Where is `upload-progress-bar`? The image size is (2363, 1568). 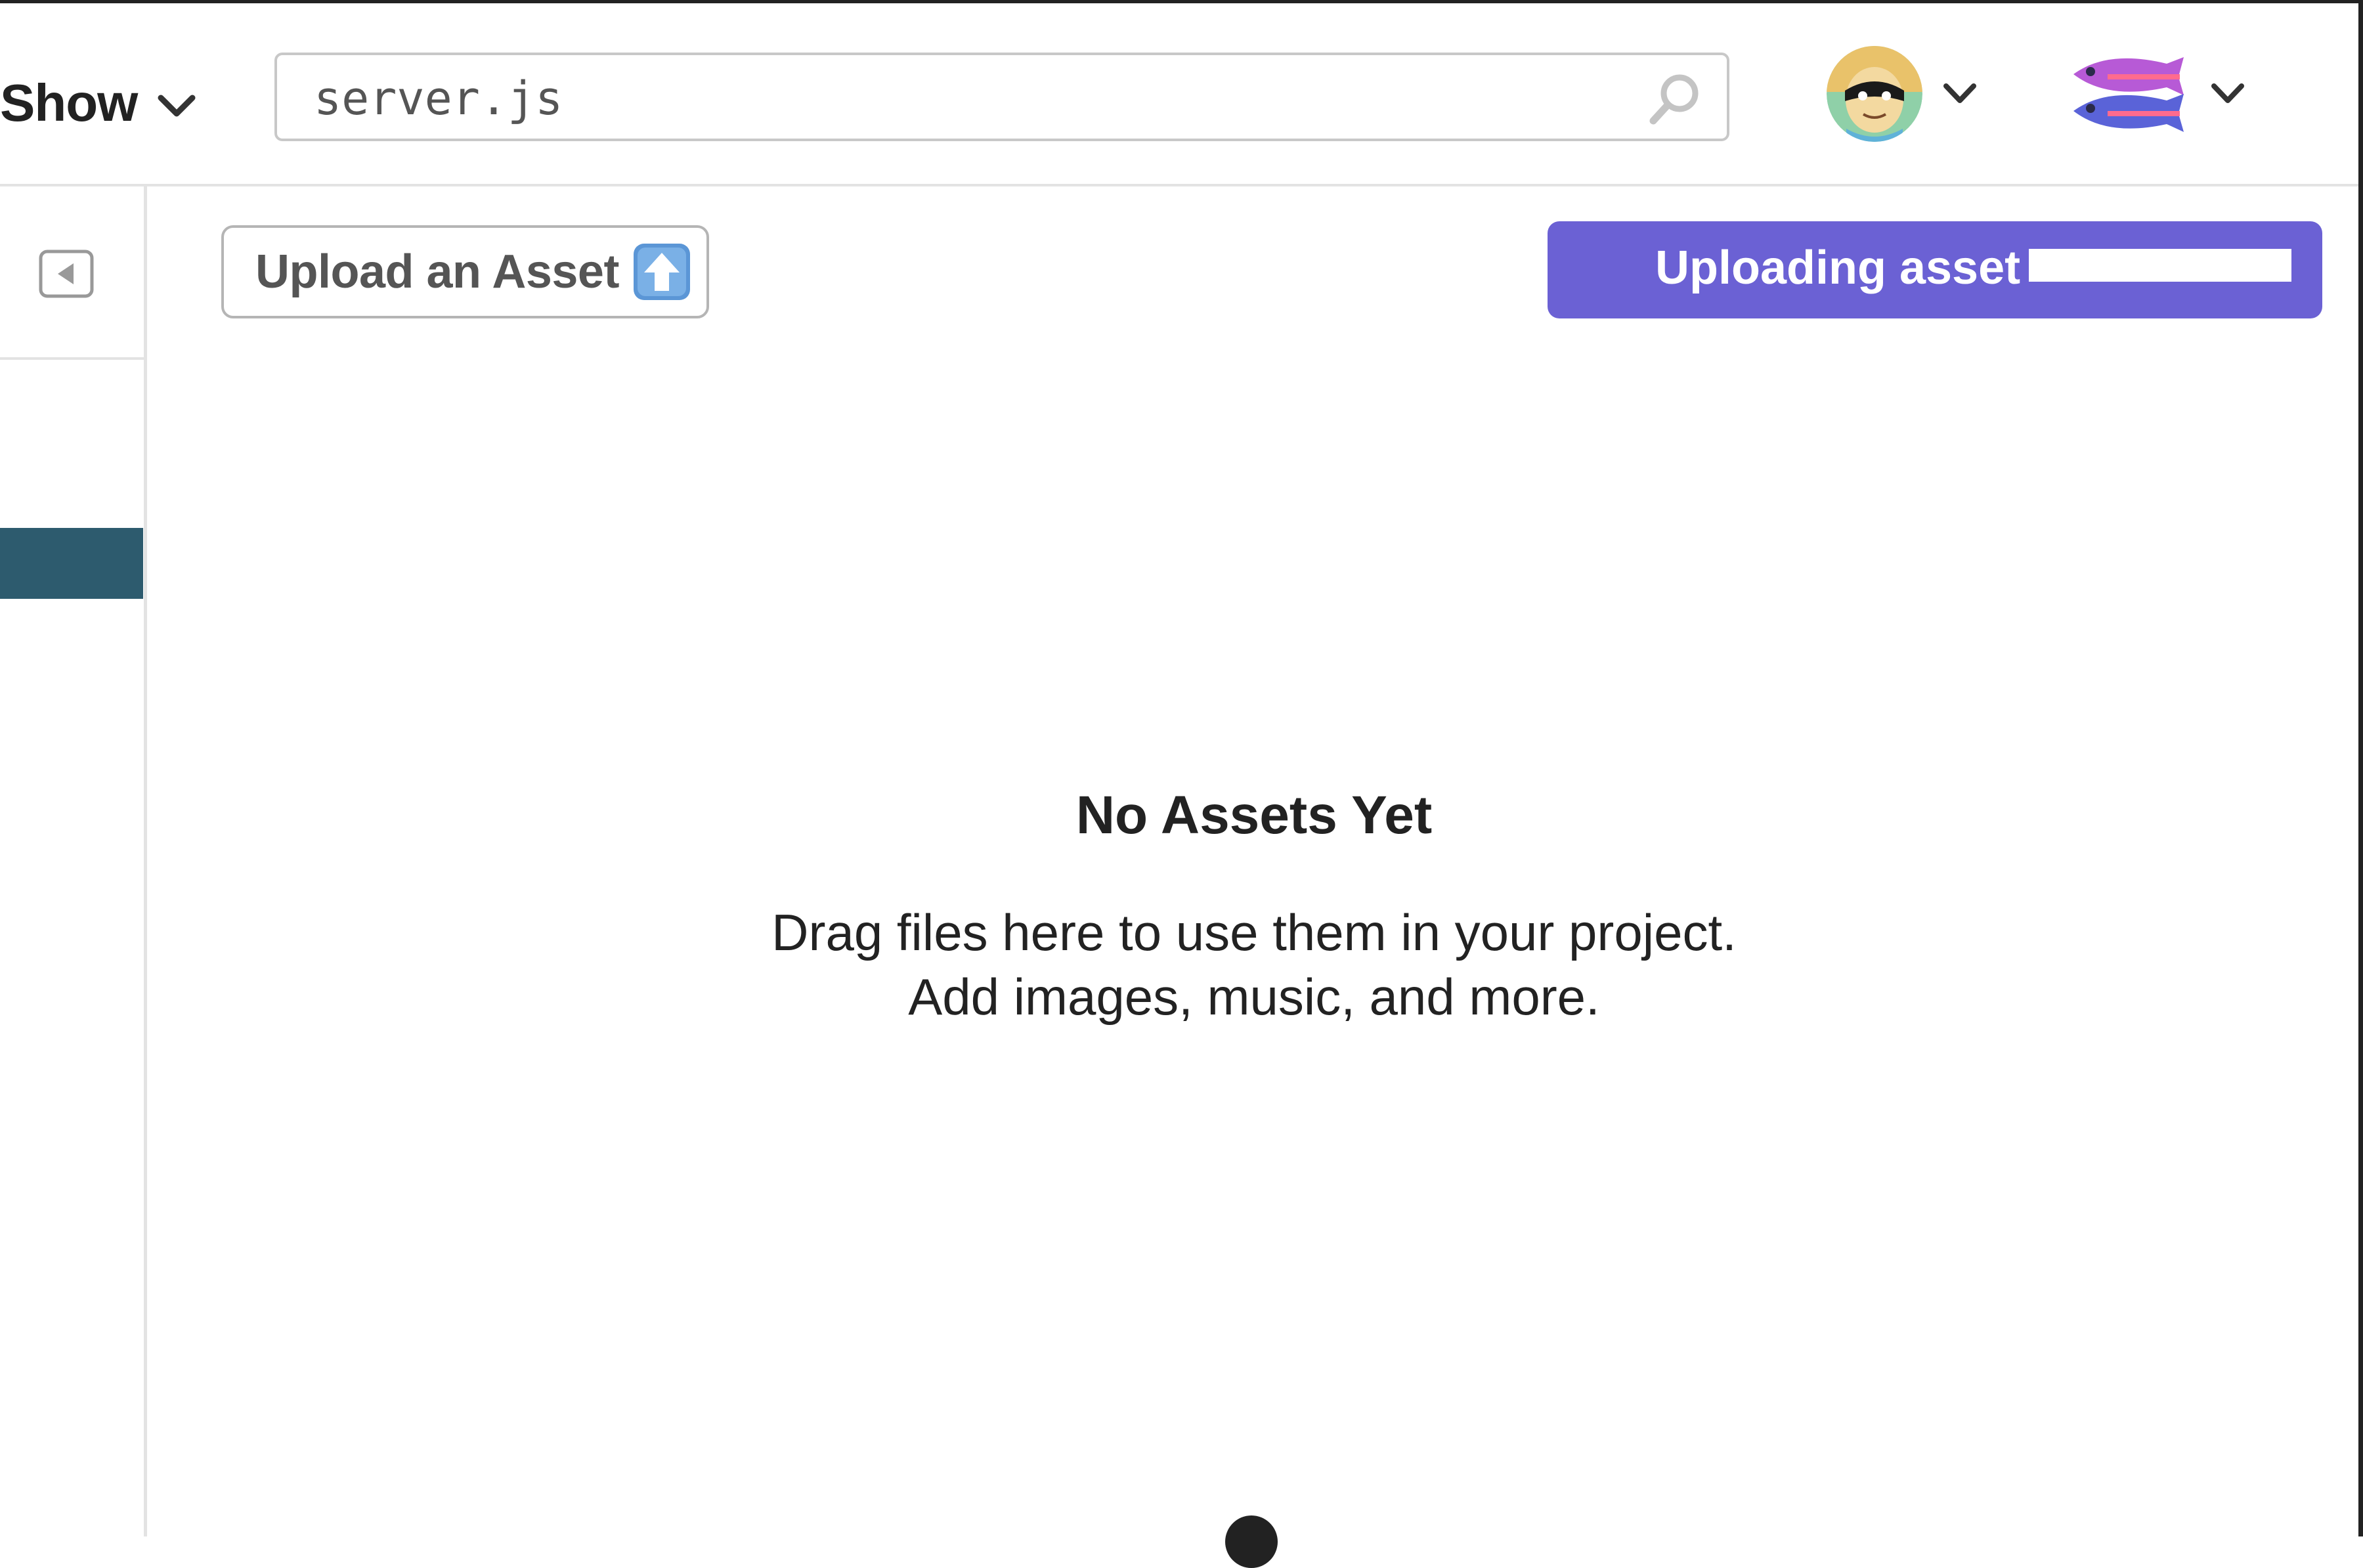 upload-progress-bar is located at coordinates (2160, 265).